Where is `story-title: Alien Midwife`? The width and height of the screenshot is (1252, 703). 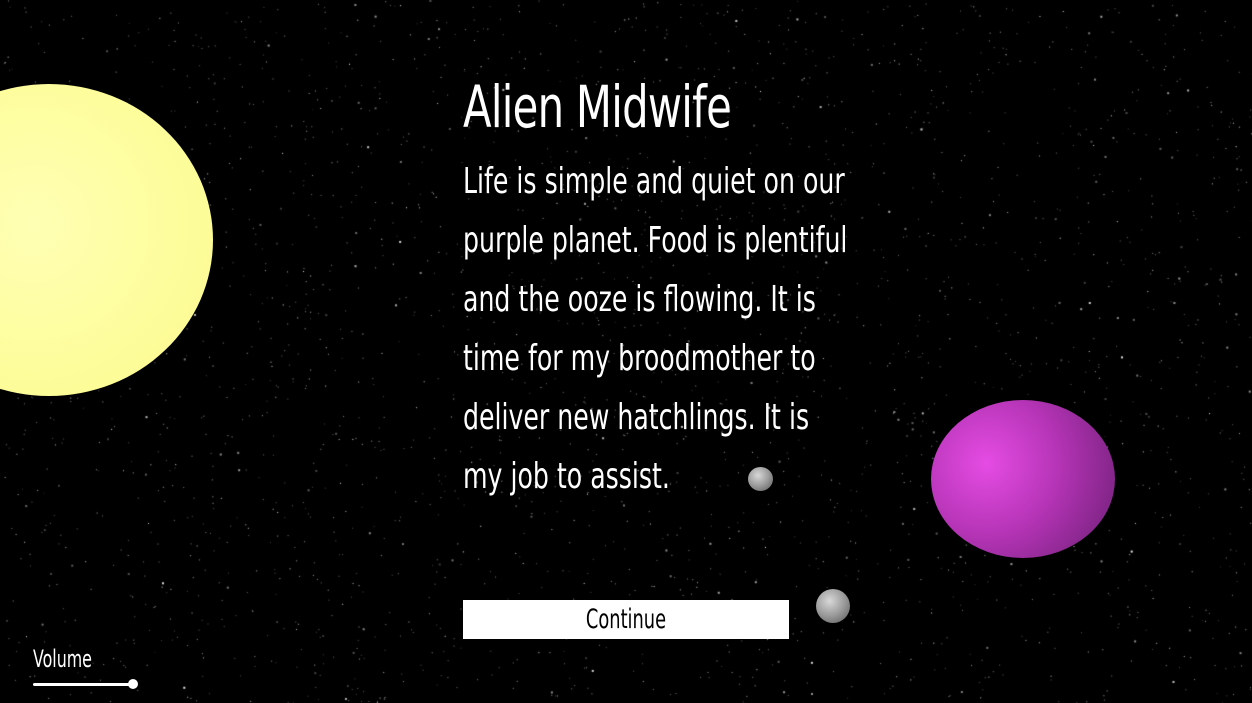 story-title: Alien Midwife is located at coordinates (597, 107).